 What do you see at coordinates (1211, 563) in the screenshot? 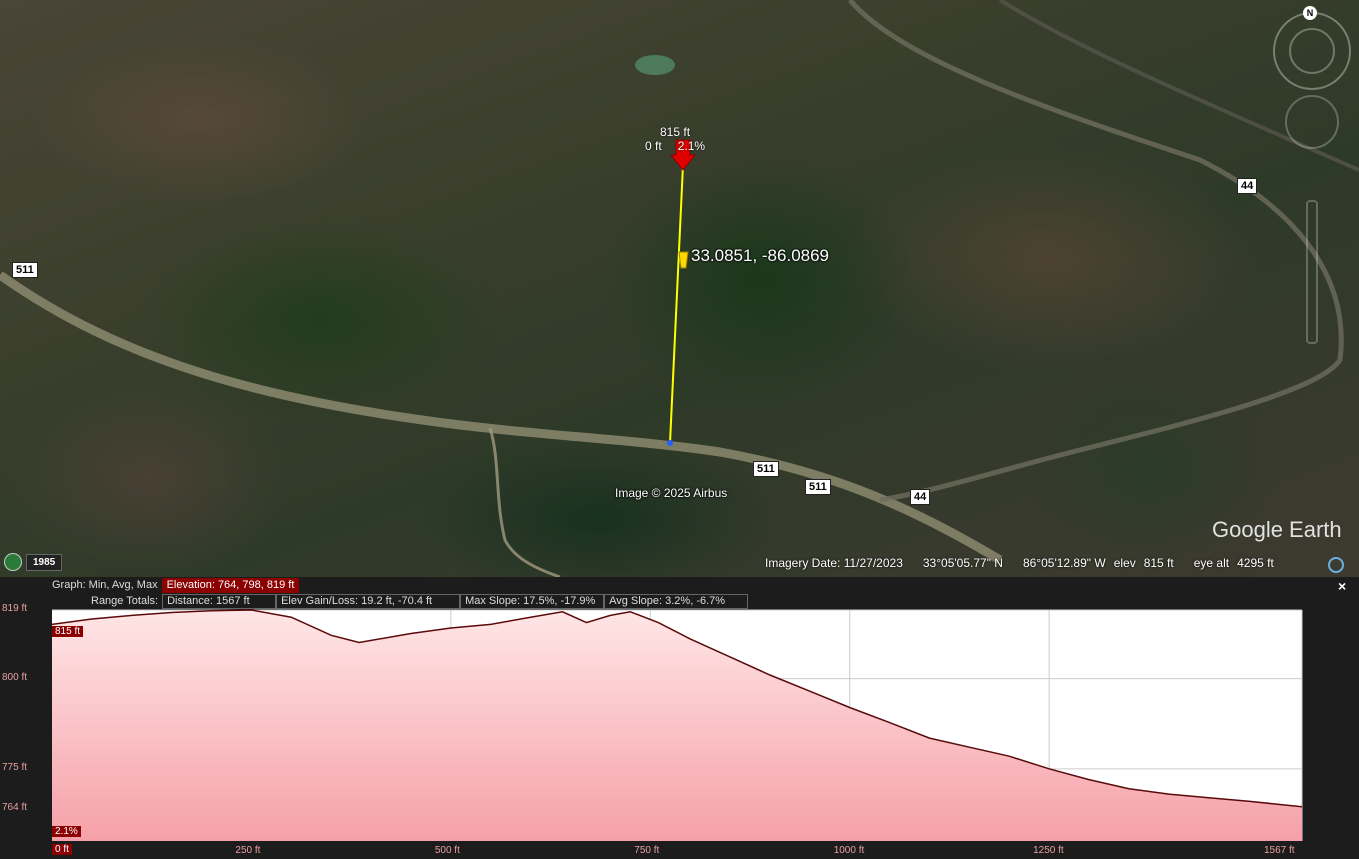
I see `eye-alt-label: eye alt` at bounding box center [1211, 563].